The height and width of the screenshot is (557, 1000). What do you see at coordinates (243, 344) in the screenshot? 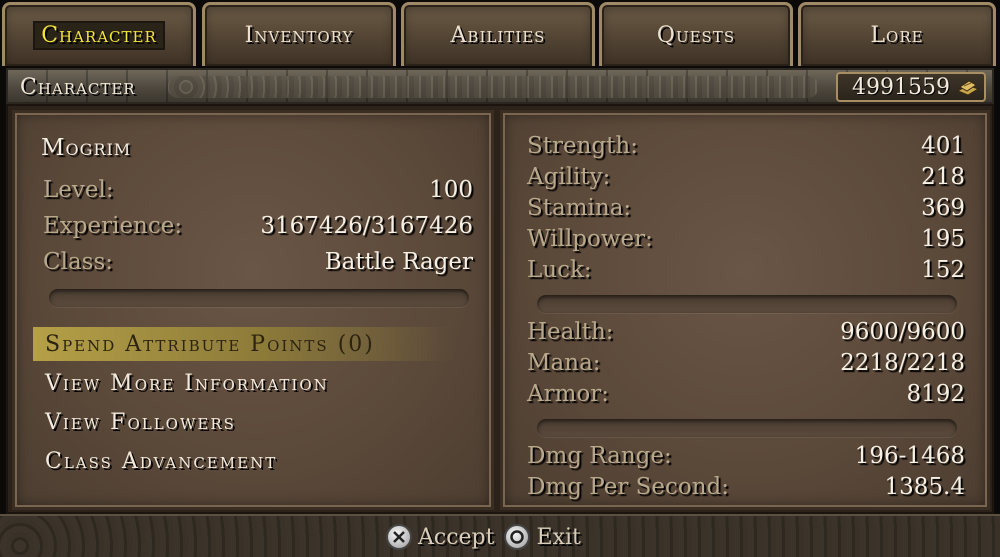
I see `menu-spend-attribute-points: Spend Attribute Points (0)` at bounding box center [243, 344].